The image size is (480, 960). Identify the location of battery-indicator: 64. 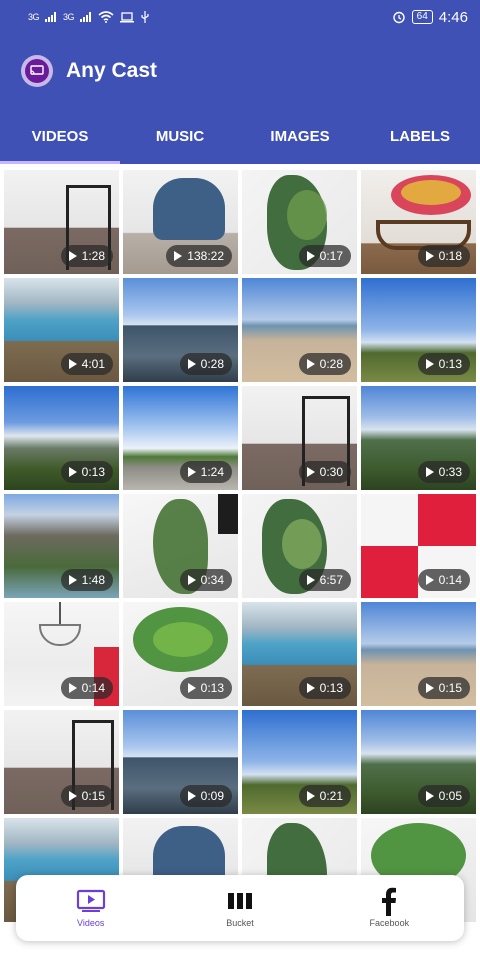
(422, 17).